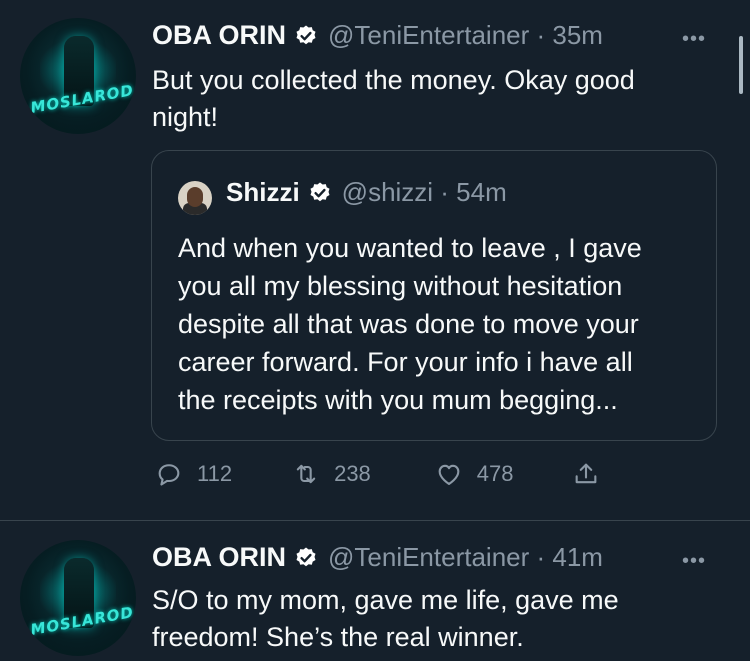  I want to click on quote-avatar, so click(195, 198).